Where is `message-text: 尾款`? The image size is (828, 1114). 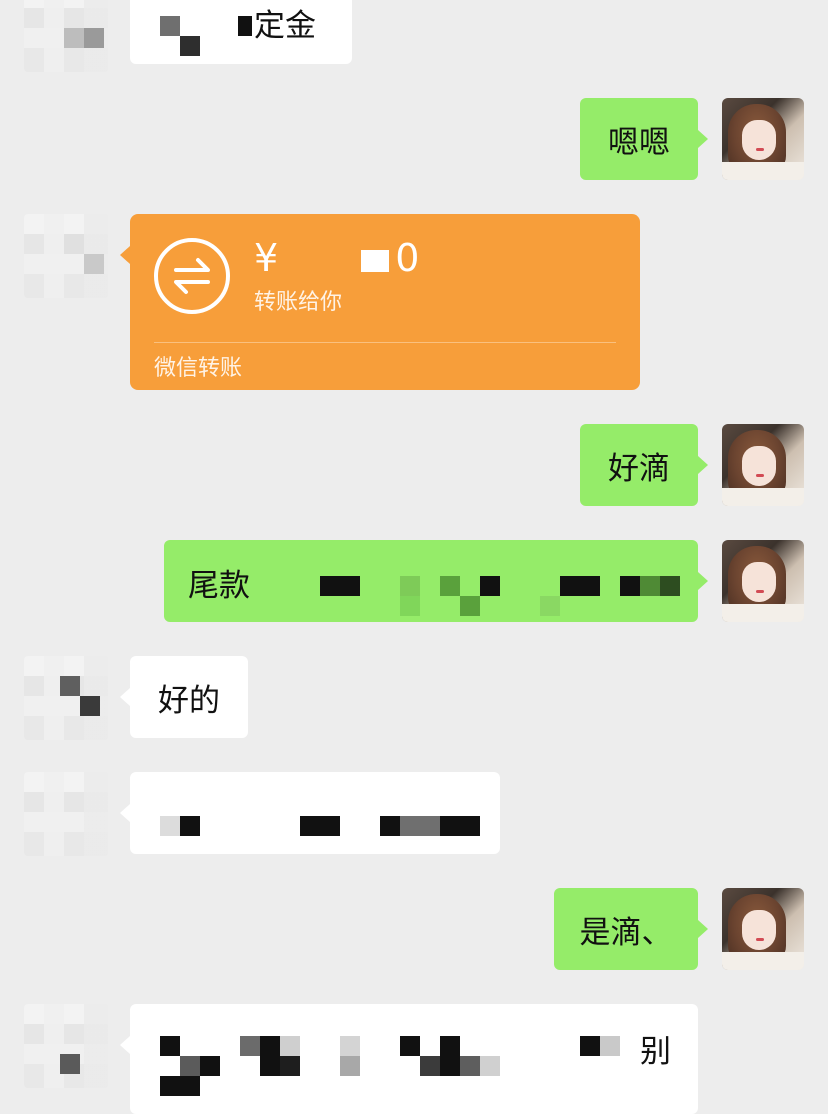 message-text: 尾款 is located at coordinates (219, 586).